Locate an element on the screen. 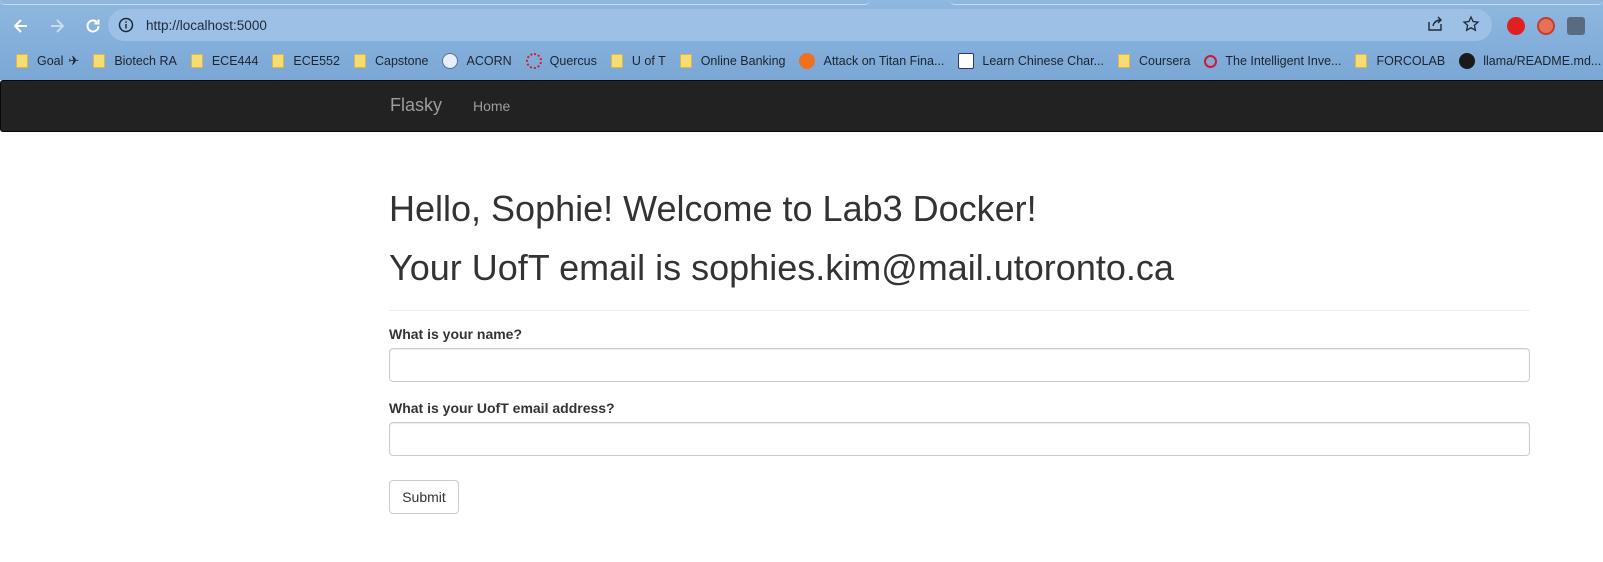 This screenshot has height=562, width=1603. extensions is located at coordinates (1546, 26).